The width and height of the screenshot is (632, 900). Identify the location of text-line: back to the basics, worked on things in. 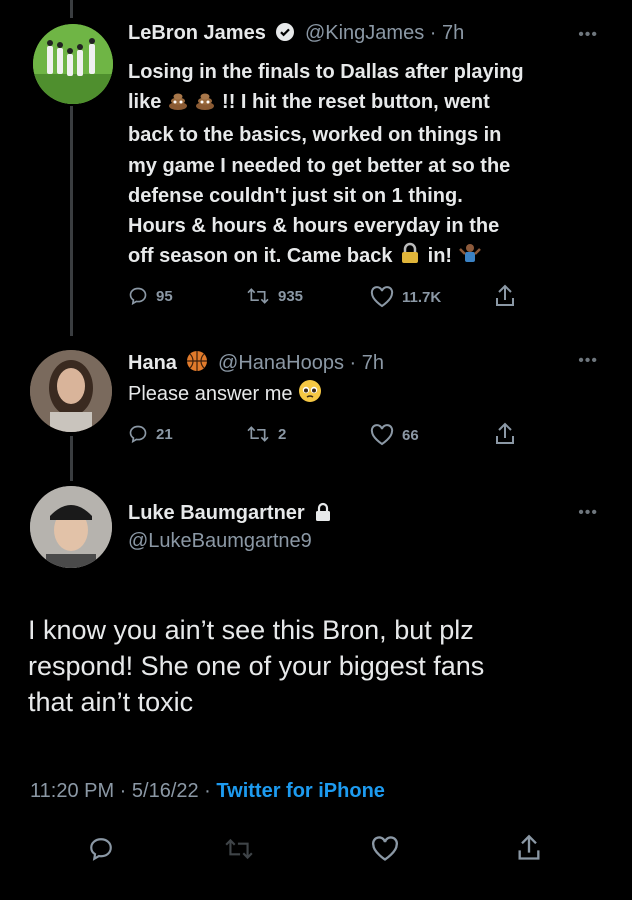
(315, 135).